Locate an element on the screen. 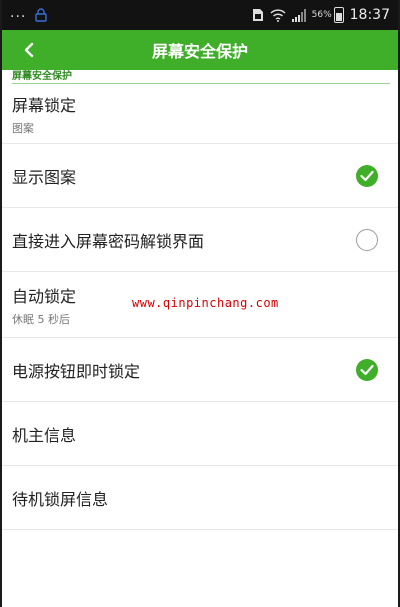 This screenshot has width=400, height=607. setting-direct-password-unlock: 直接进入屏幕密码解锁界面 is located at coordinates (200, 240).